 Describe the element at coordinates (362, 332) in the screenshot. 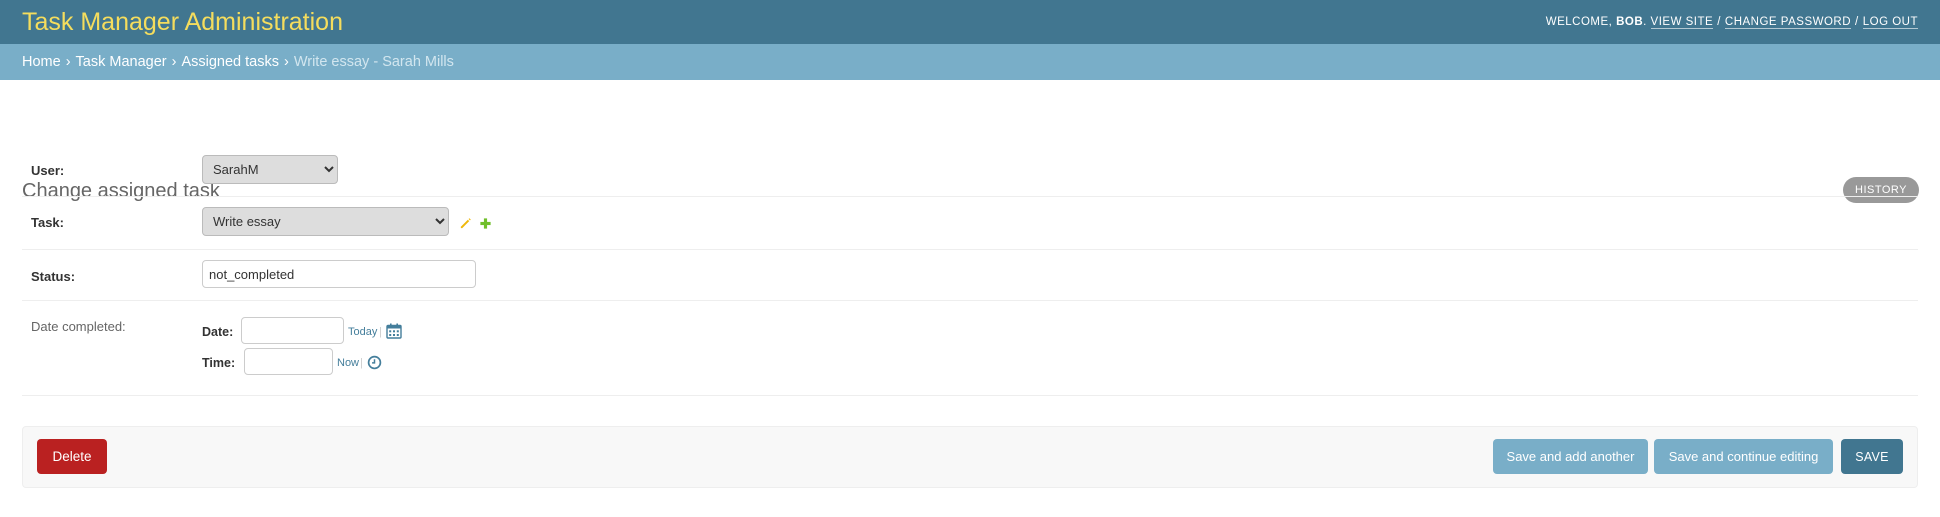

I see `today-link: Today` at that location.